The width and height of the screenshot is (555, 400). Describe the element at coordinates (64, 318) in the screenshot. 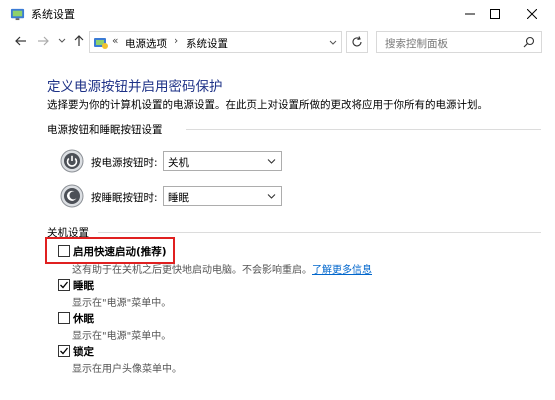

I see `hibernate-checkbox` at that location.